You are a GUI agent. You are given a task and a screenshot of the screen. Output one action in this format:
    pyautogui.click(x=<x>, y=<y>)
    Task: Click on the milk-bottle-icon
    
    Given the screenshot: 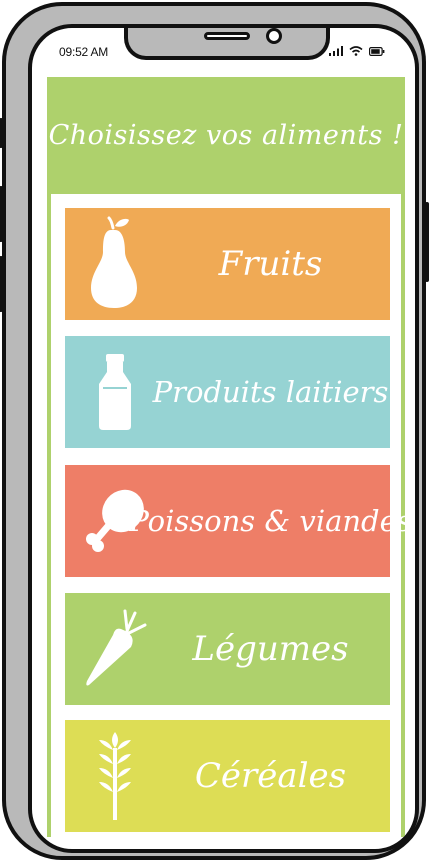 What is the action you would take?
    pyautogui.click(x=115, y=392)
    